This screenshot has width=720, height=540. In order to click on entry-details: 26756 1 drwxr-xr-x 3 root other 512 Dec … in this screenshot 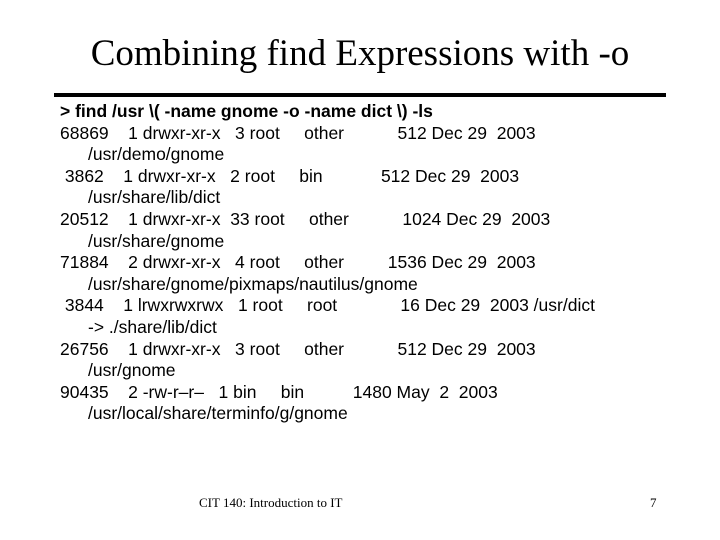, I will do `click(298, 348)`.